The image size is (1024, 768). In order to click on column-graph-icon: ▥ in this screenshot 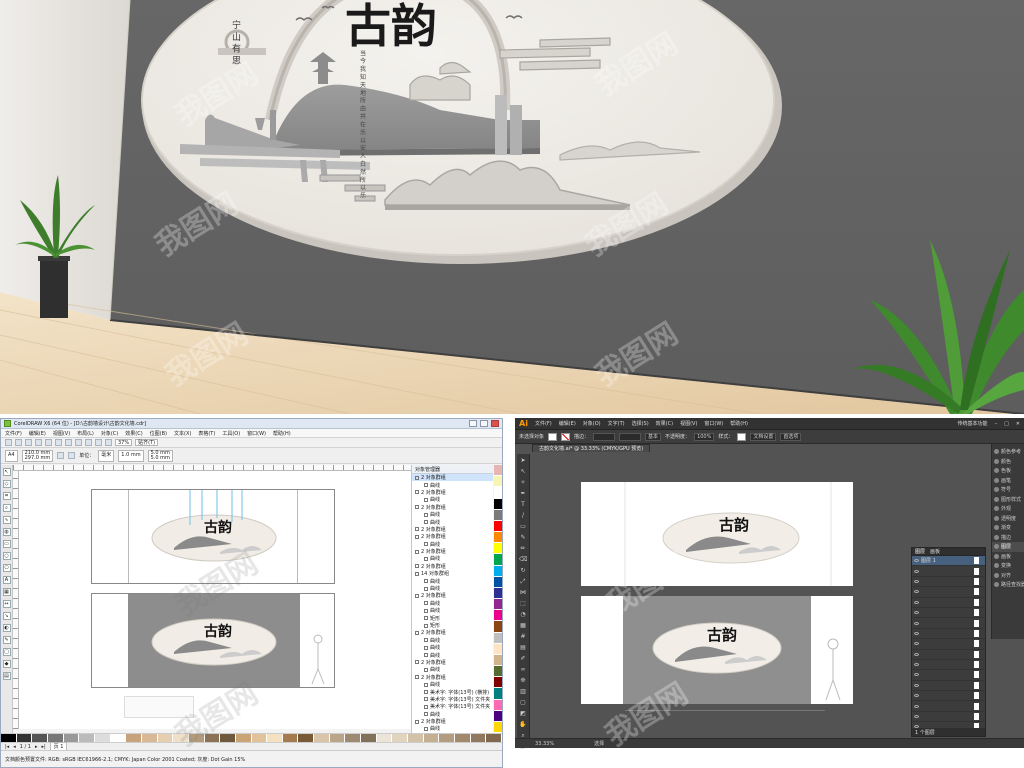, I will do `click(523, 691)`.